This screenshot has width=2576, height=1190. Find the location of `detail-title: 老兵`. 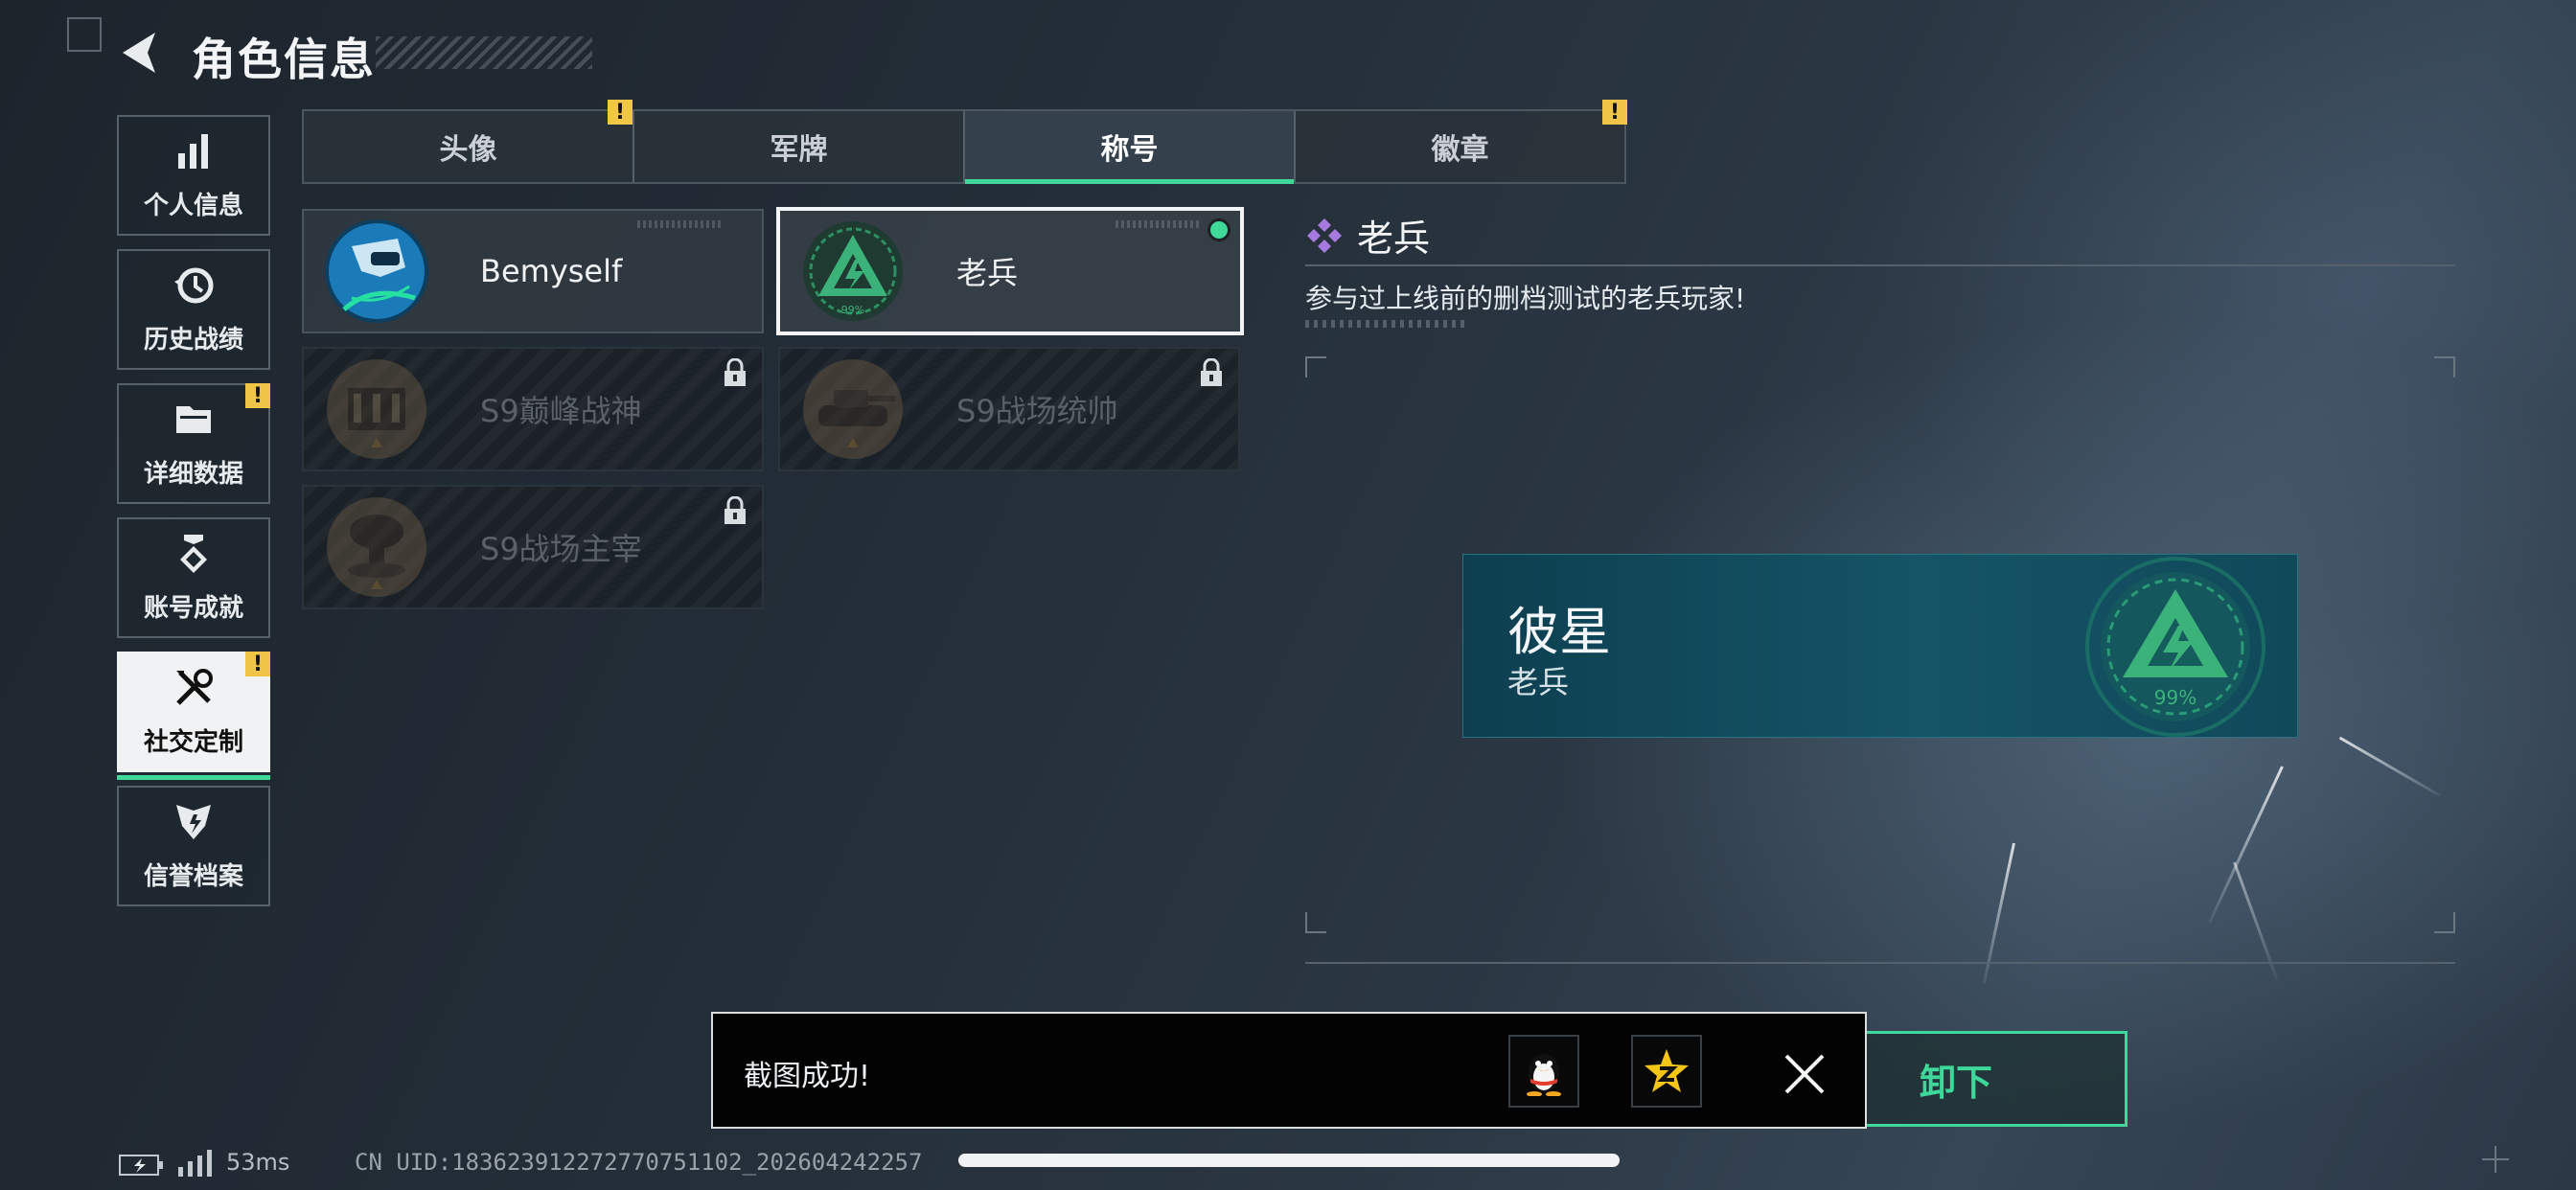

detail-title: 老兵 is located at coordinates (1367, 236).